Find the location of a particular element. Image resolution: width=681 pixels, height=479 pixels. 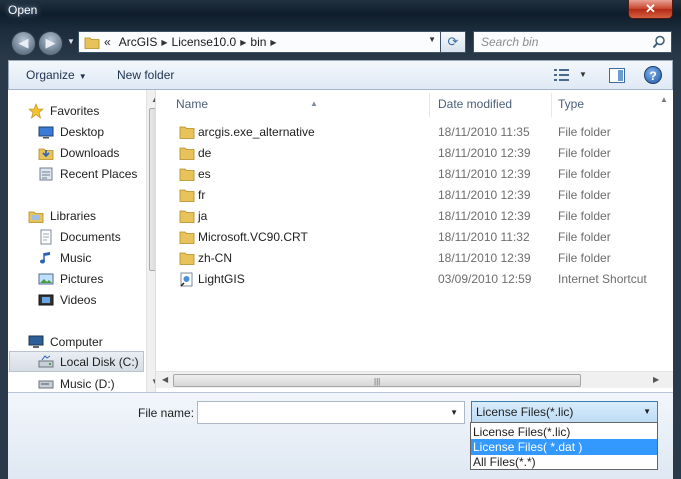

file-date: 03/09/2010 12:59 is located at coordinates (485, 279).